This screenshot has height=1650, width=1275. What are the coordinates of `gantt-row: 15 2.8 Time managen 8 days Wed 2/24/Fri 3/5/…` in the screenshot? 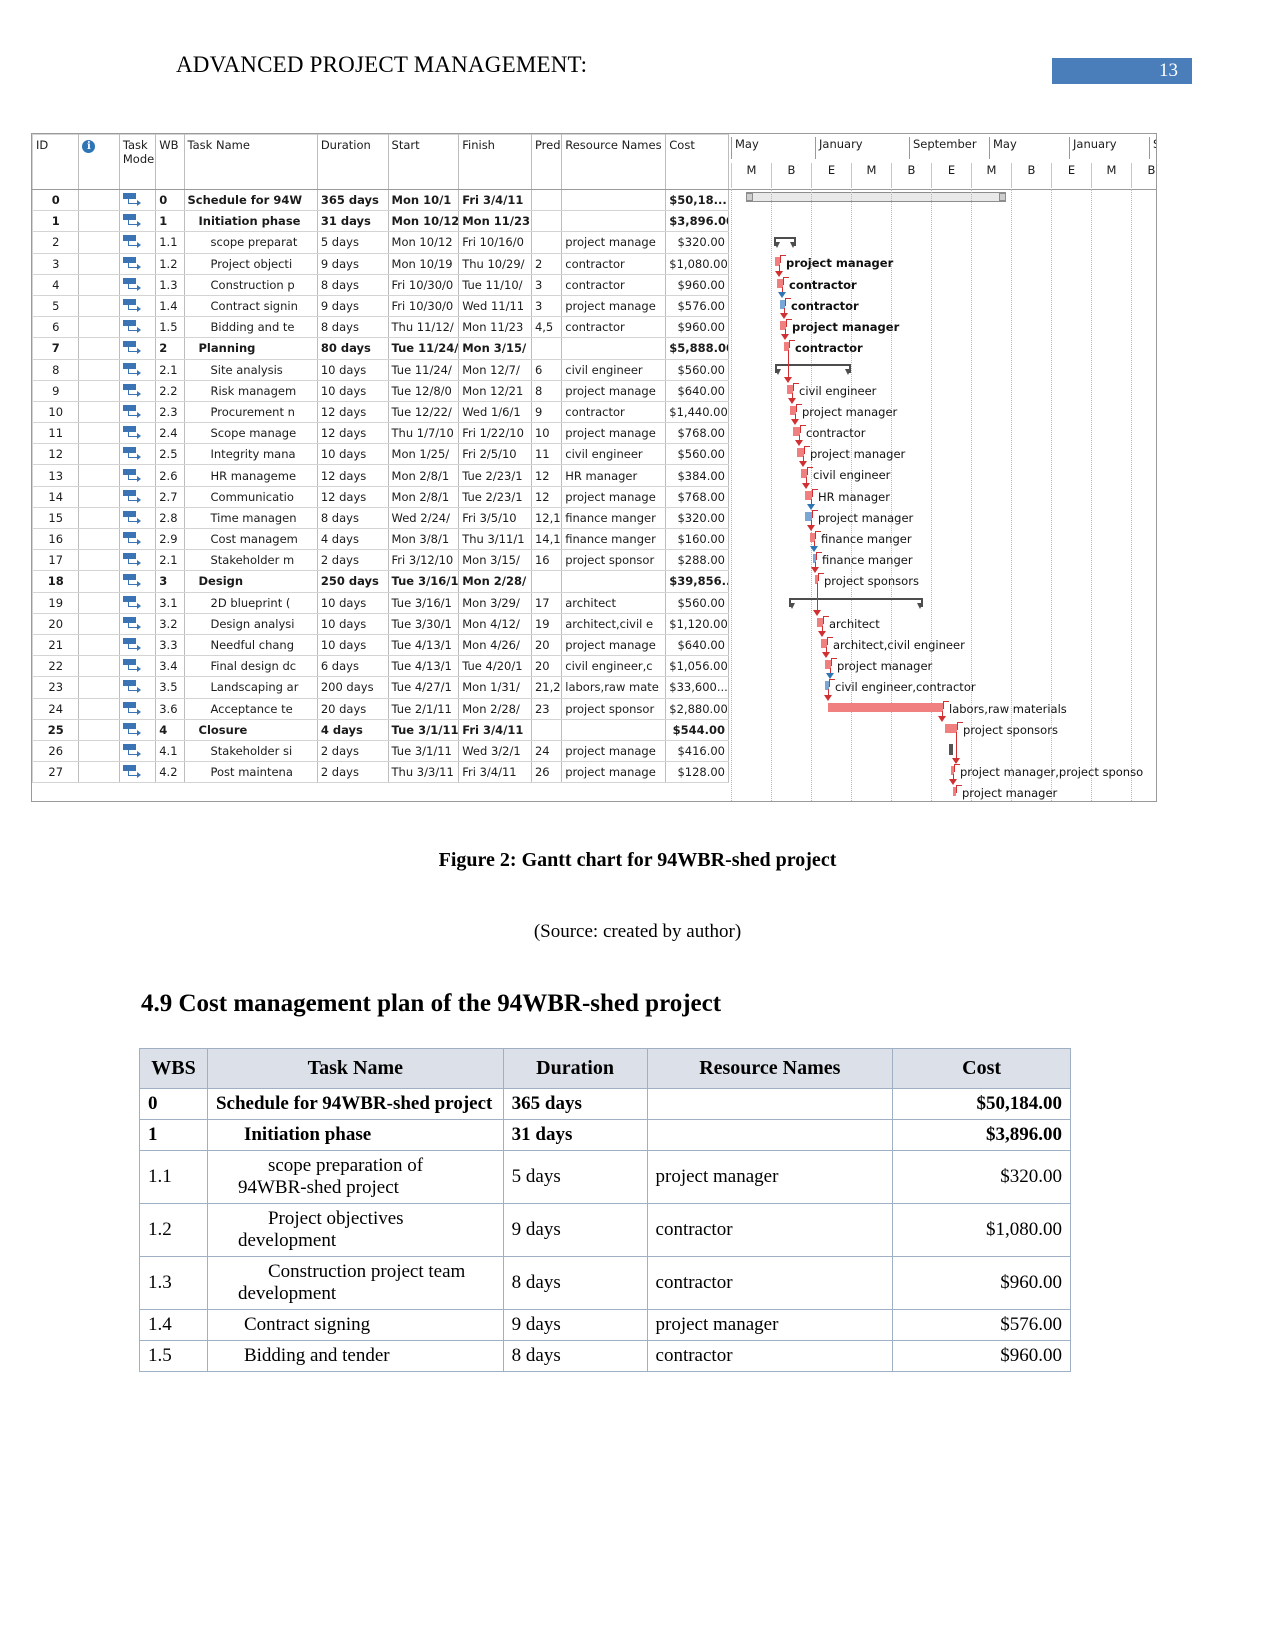 It's located at (380, 518).